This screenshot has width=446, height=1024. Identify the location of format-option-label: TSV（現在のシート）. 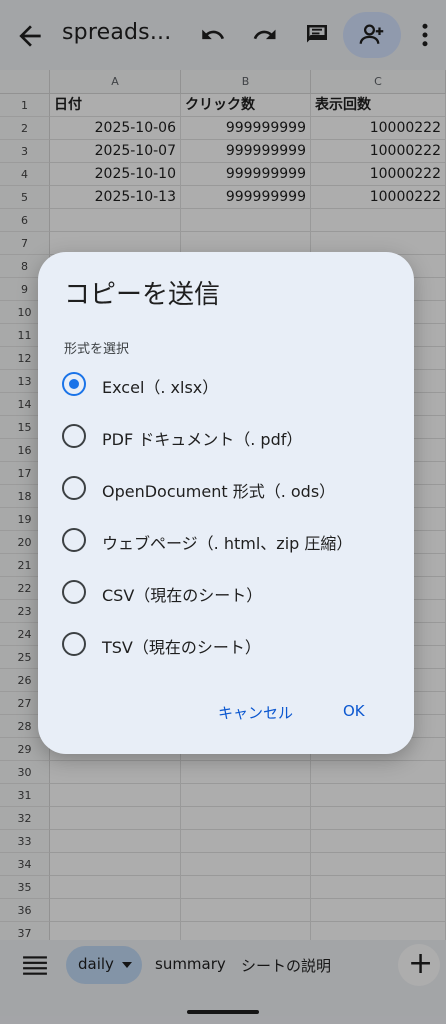
(181, 647).